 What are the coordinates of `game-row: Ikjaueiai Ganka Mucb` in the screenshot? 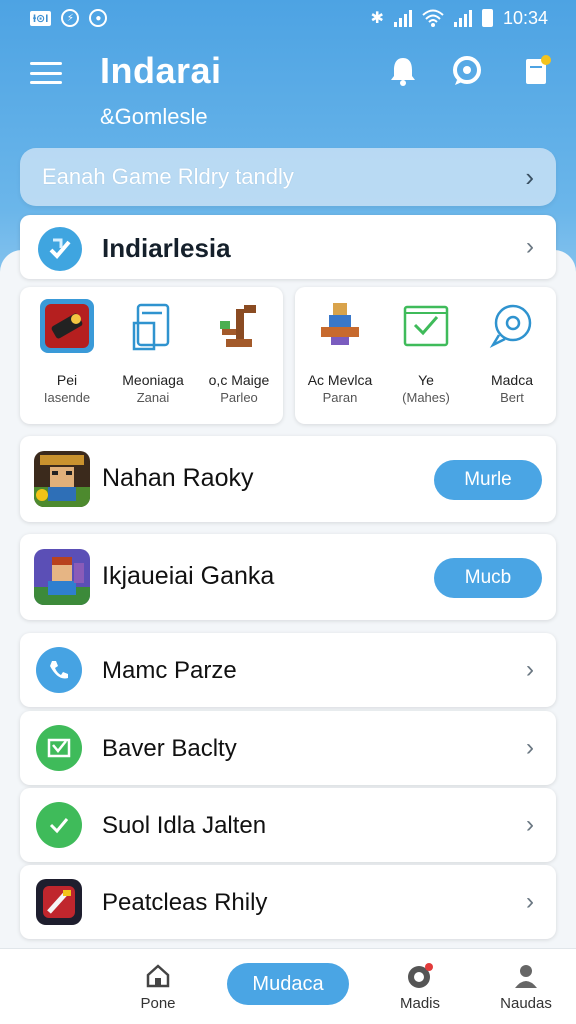 It's located at (288, 577).